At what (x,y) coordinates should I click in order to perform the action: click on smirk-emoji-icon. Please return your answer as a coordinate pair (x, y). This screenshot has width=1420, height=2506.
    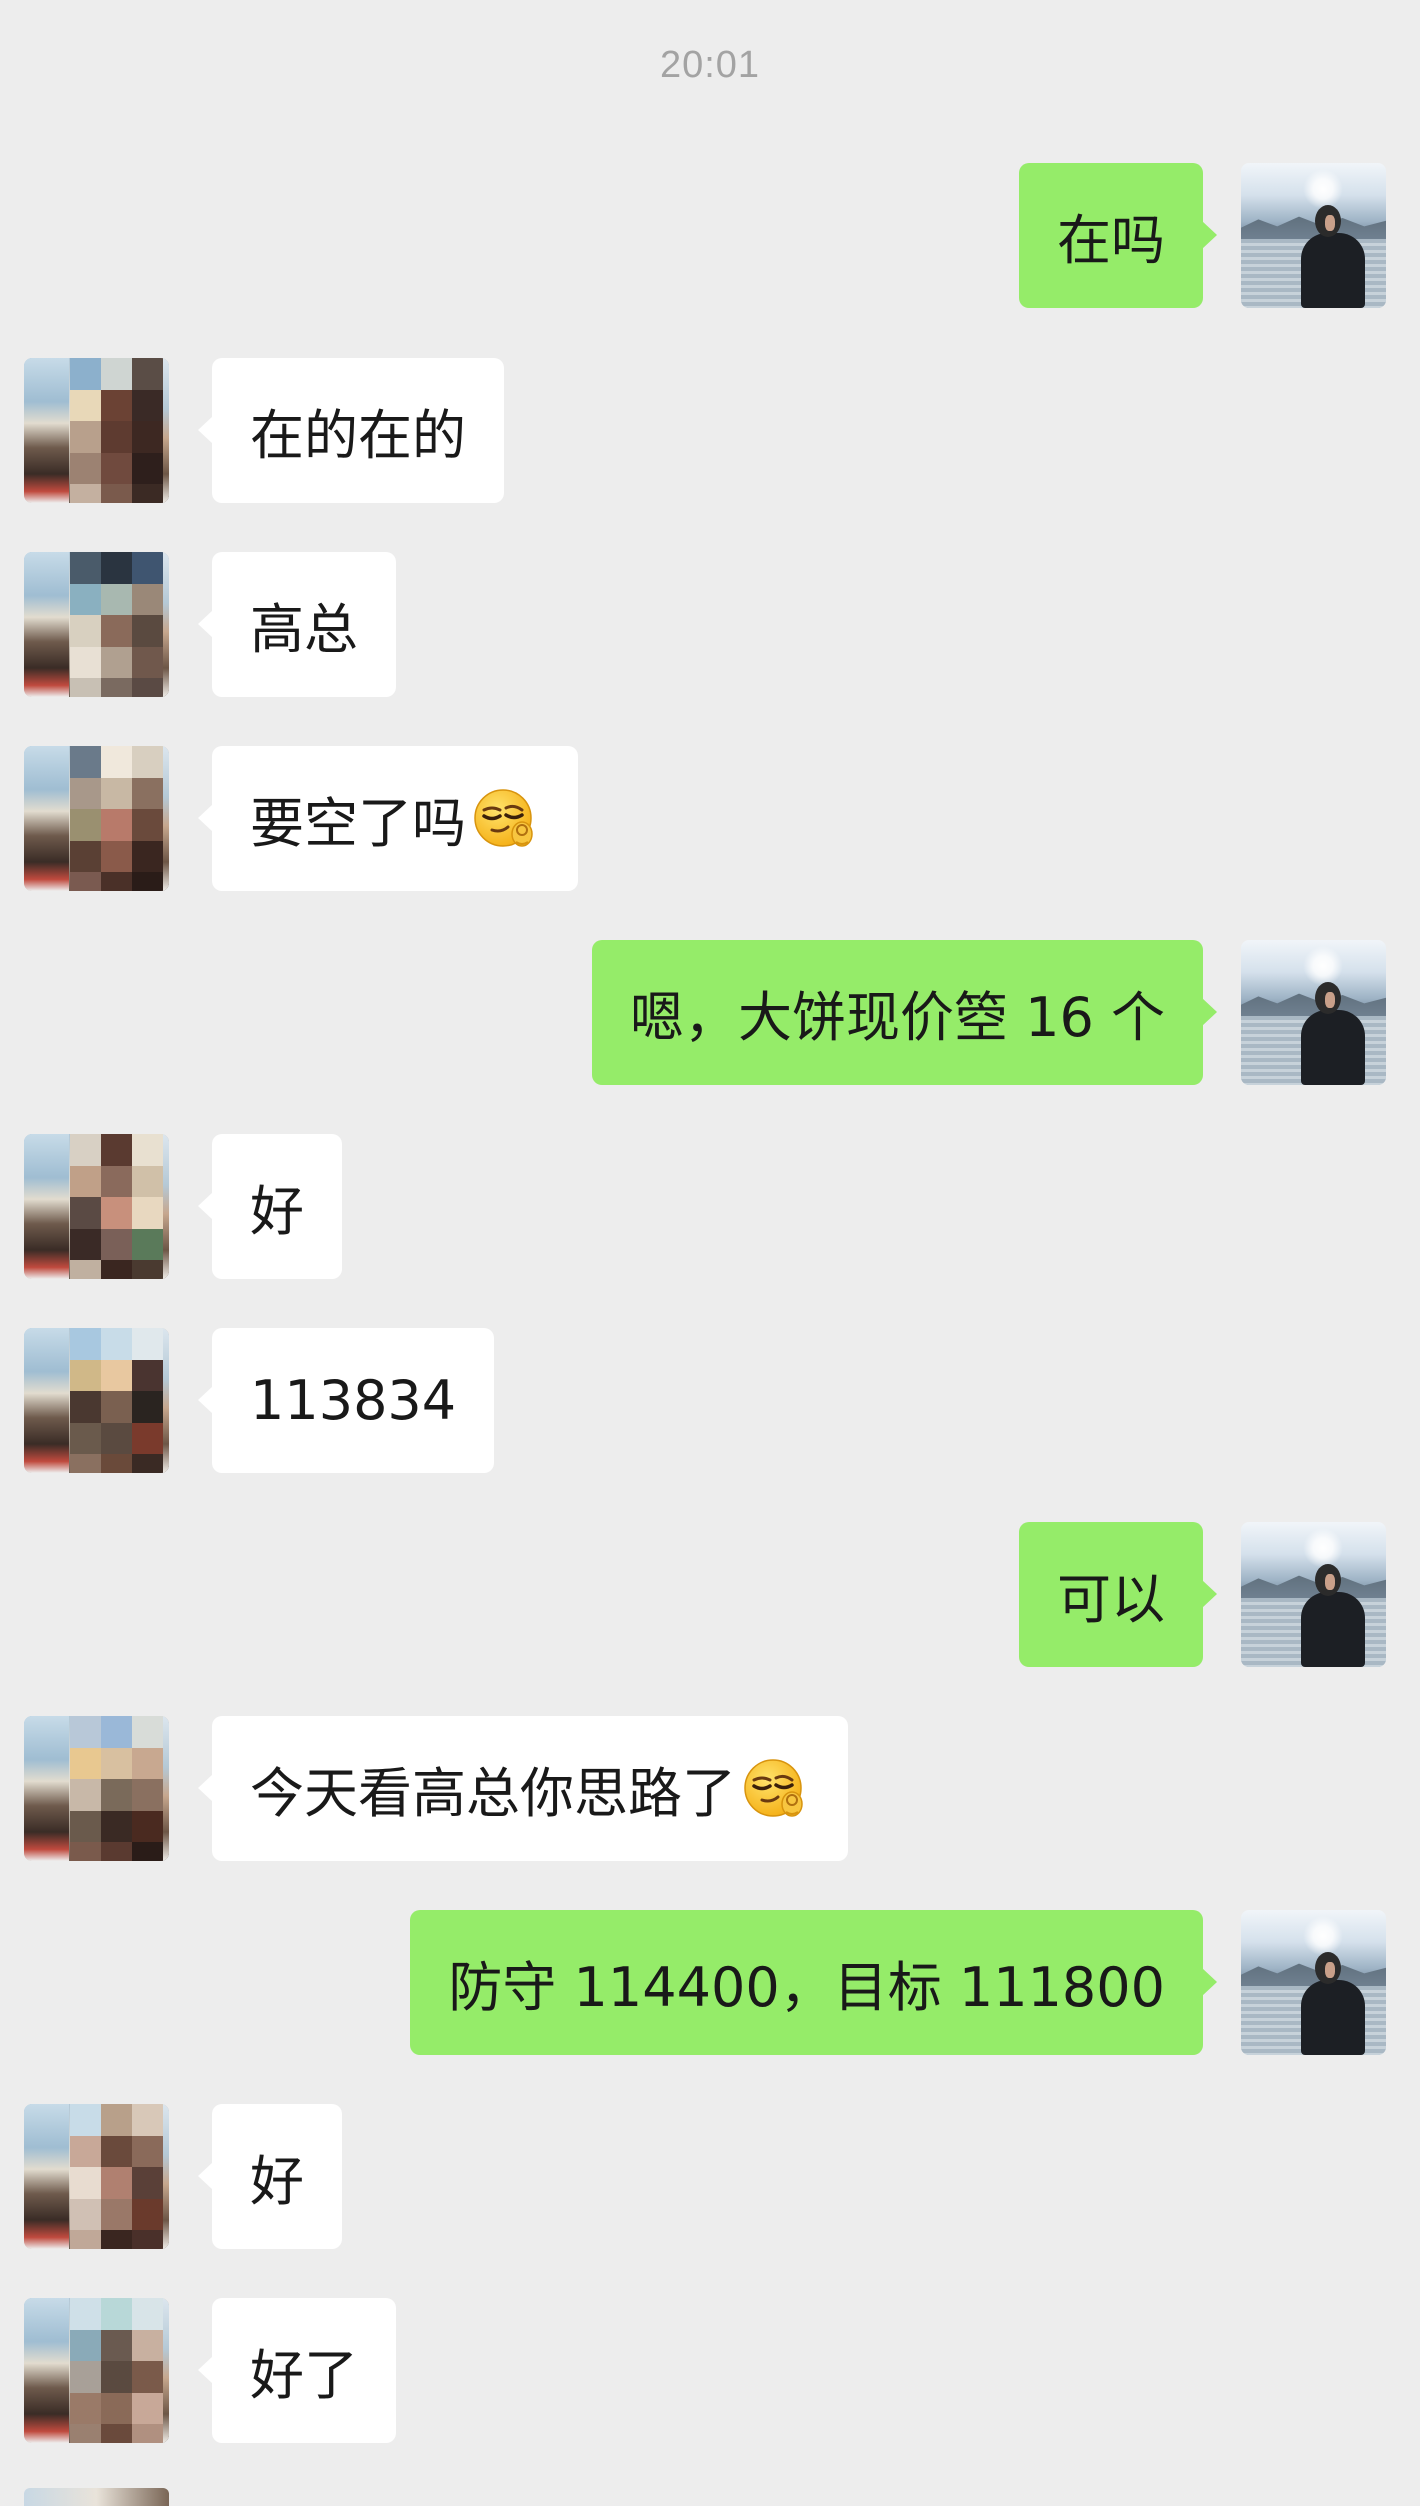
    Looking at the image, I should click on (773, 1787).